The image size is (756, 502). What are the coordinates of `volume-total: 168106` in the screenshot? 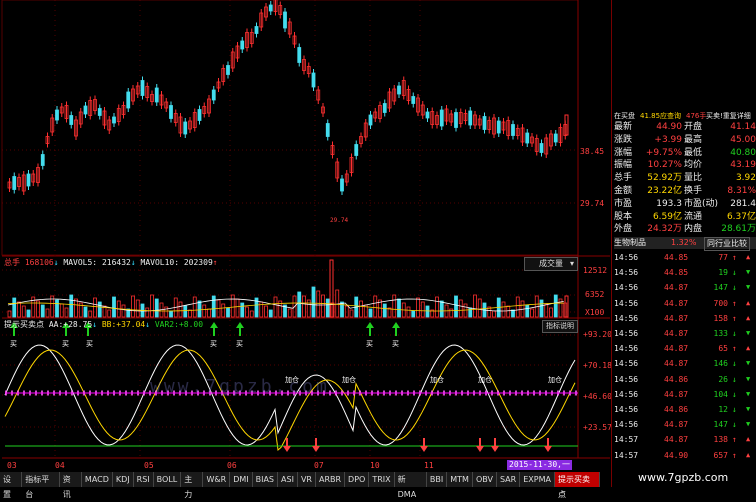 It's located at (39, 262).